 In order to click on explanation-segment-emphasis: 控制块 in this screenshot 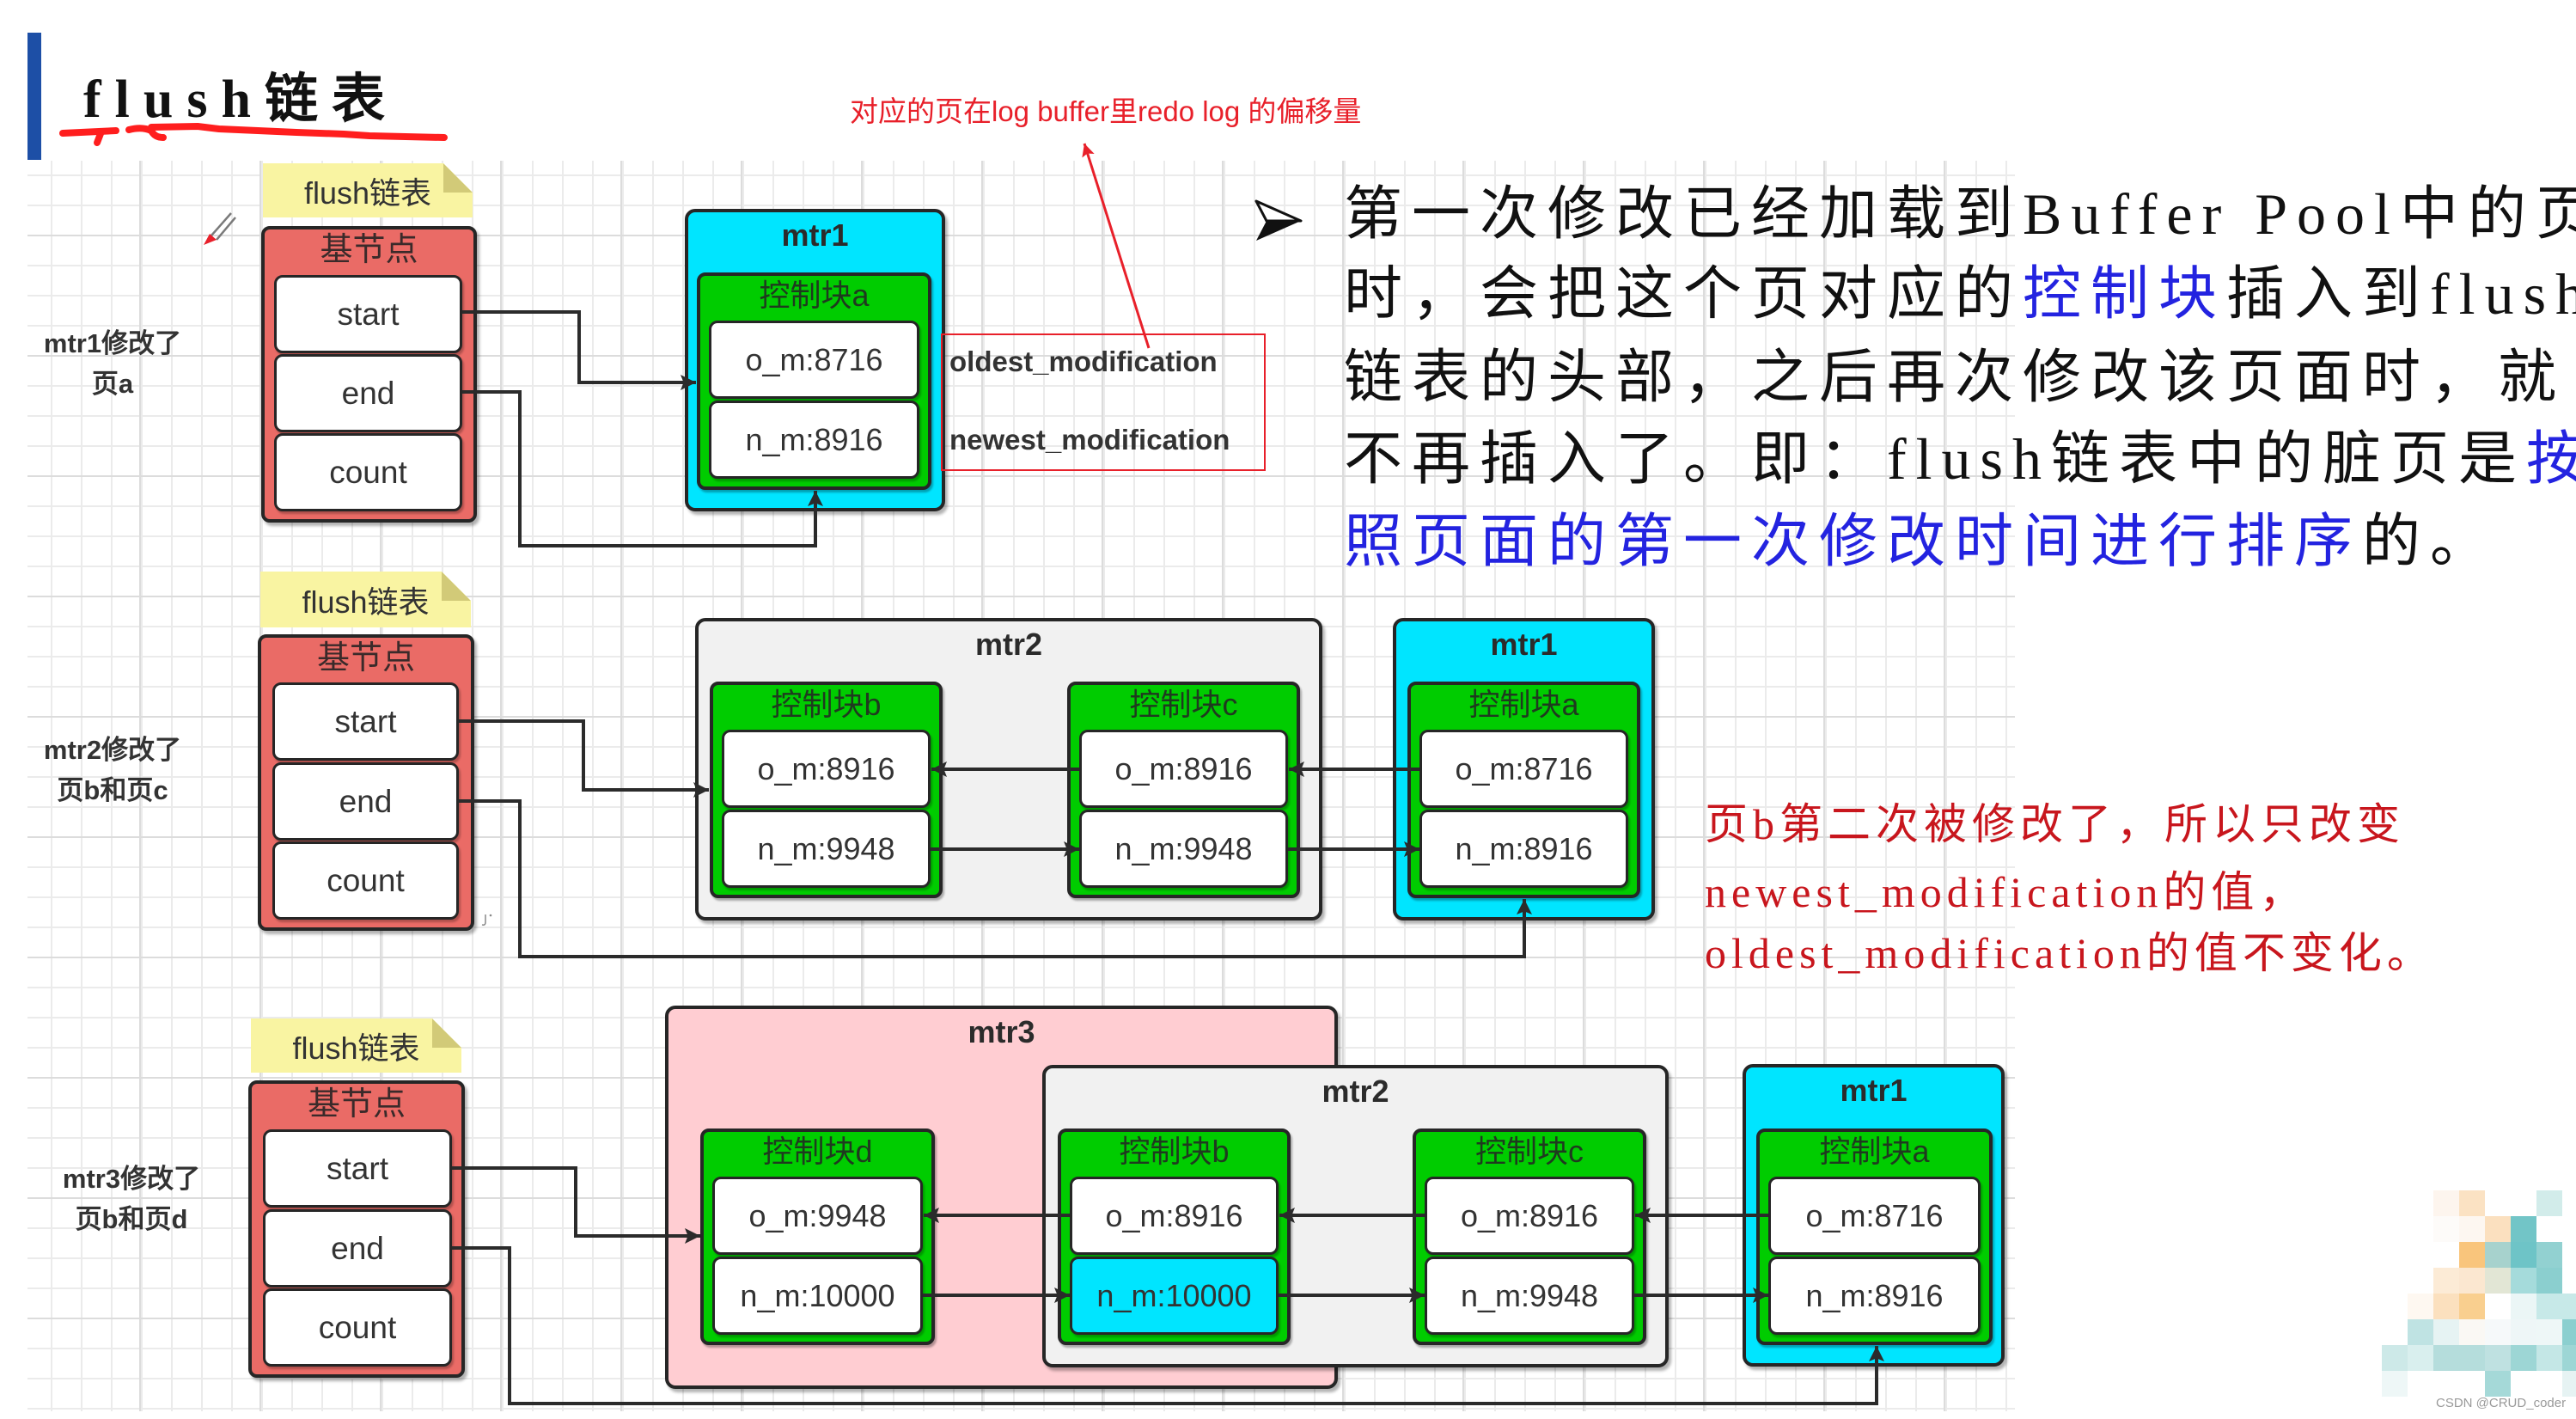, I will do `click(2125, 294)`.